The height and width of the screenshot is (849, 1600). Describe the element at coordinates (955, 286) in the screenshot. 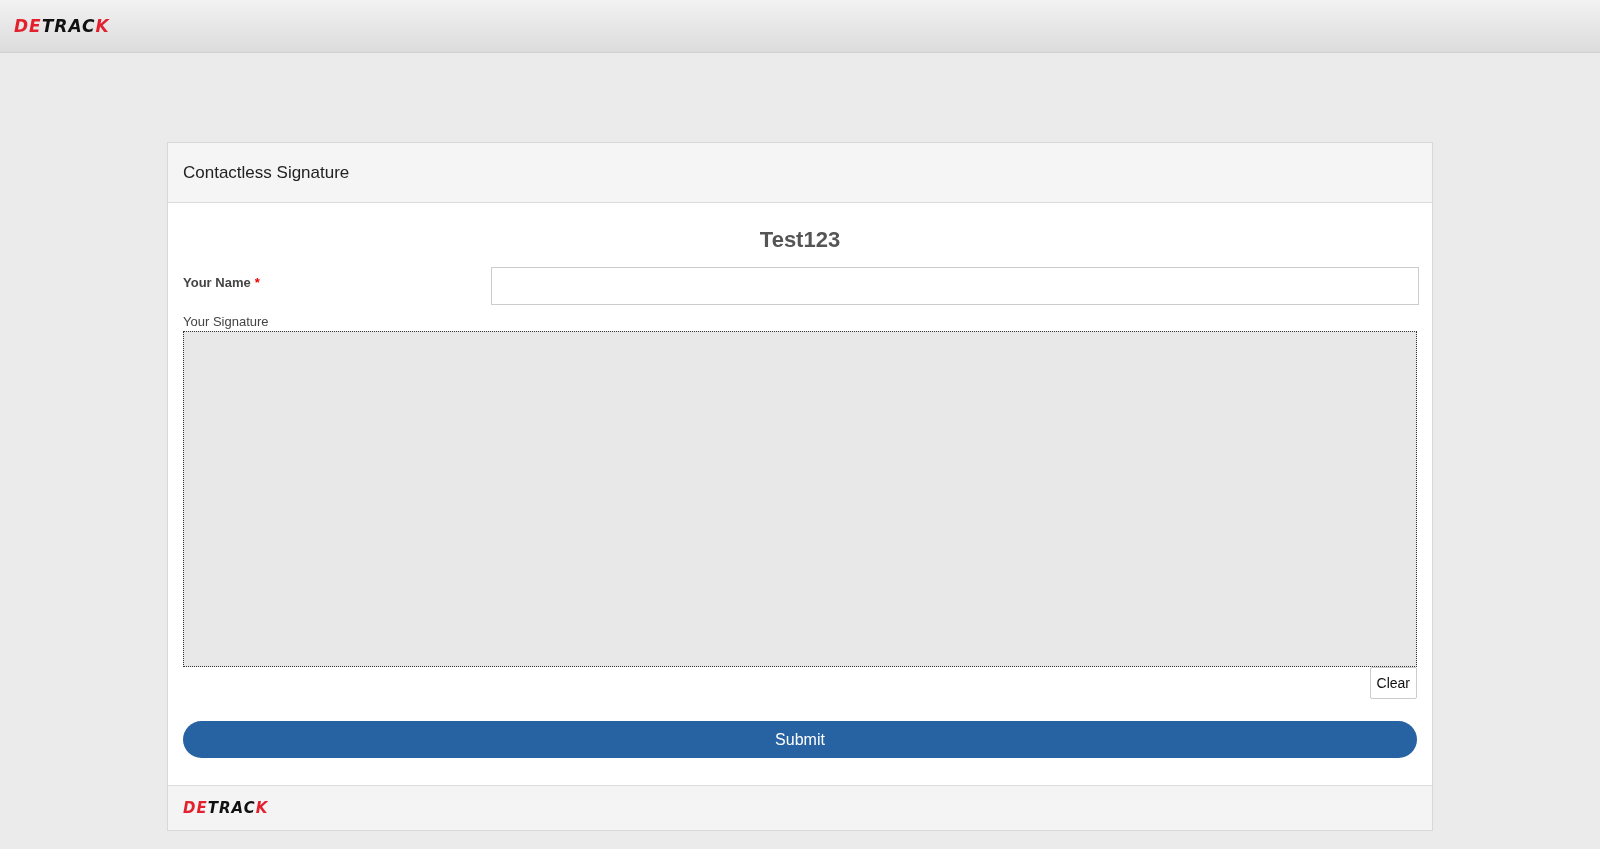

I see `name-input-field` at that location.